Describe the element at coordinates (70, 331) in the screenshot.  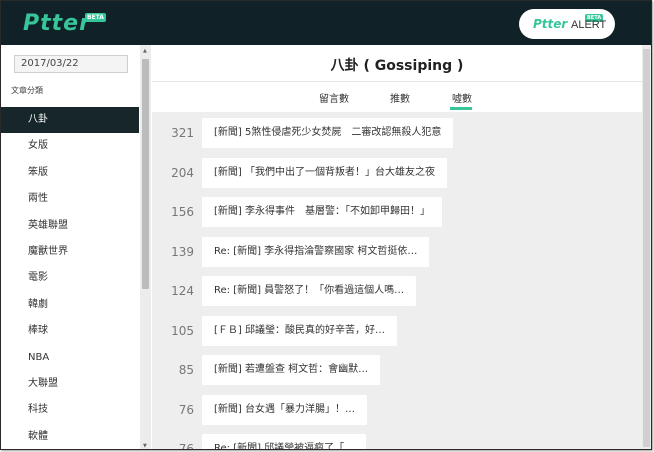
I see `sidebar-item-8: 棒球` at that location.